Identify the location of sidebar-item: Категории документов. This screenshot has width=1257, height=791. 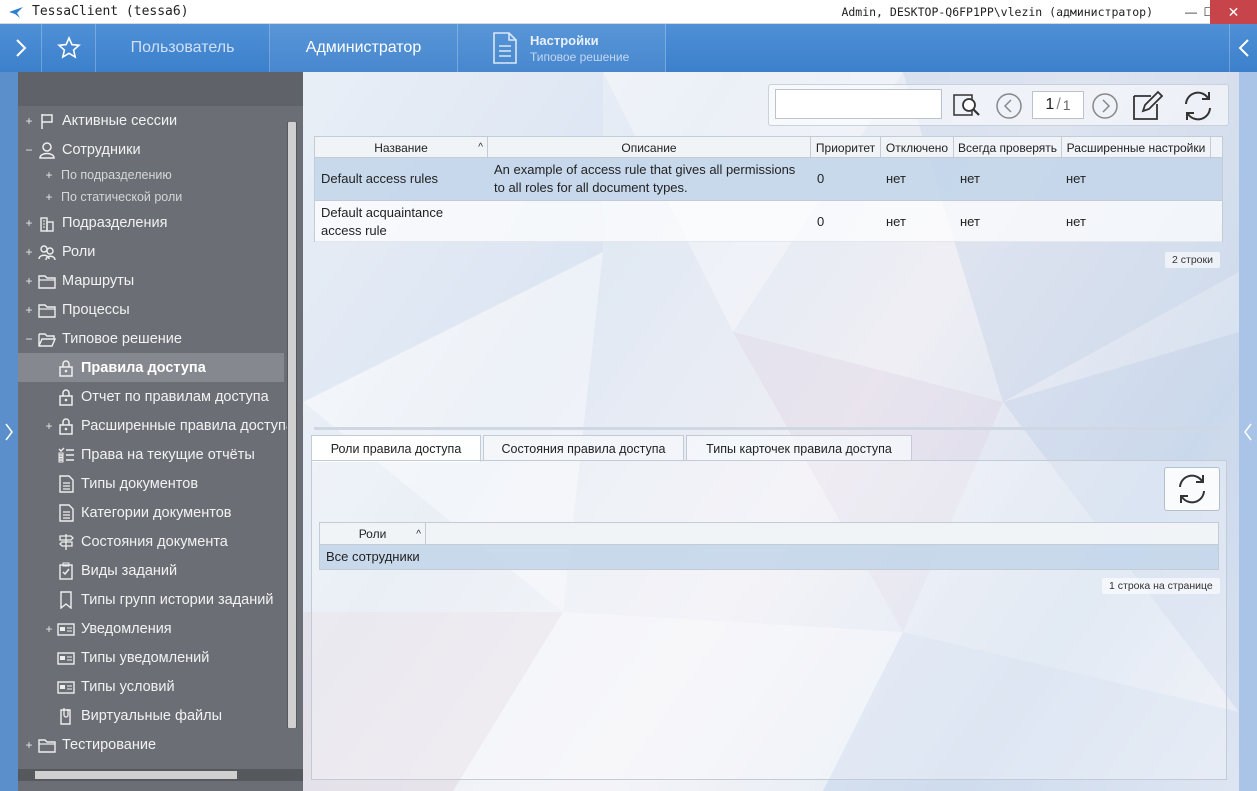
(151, 512).